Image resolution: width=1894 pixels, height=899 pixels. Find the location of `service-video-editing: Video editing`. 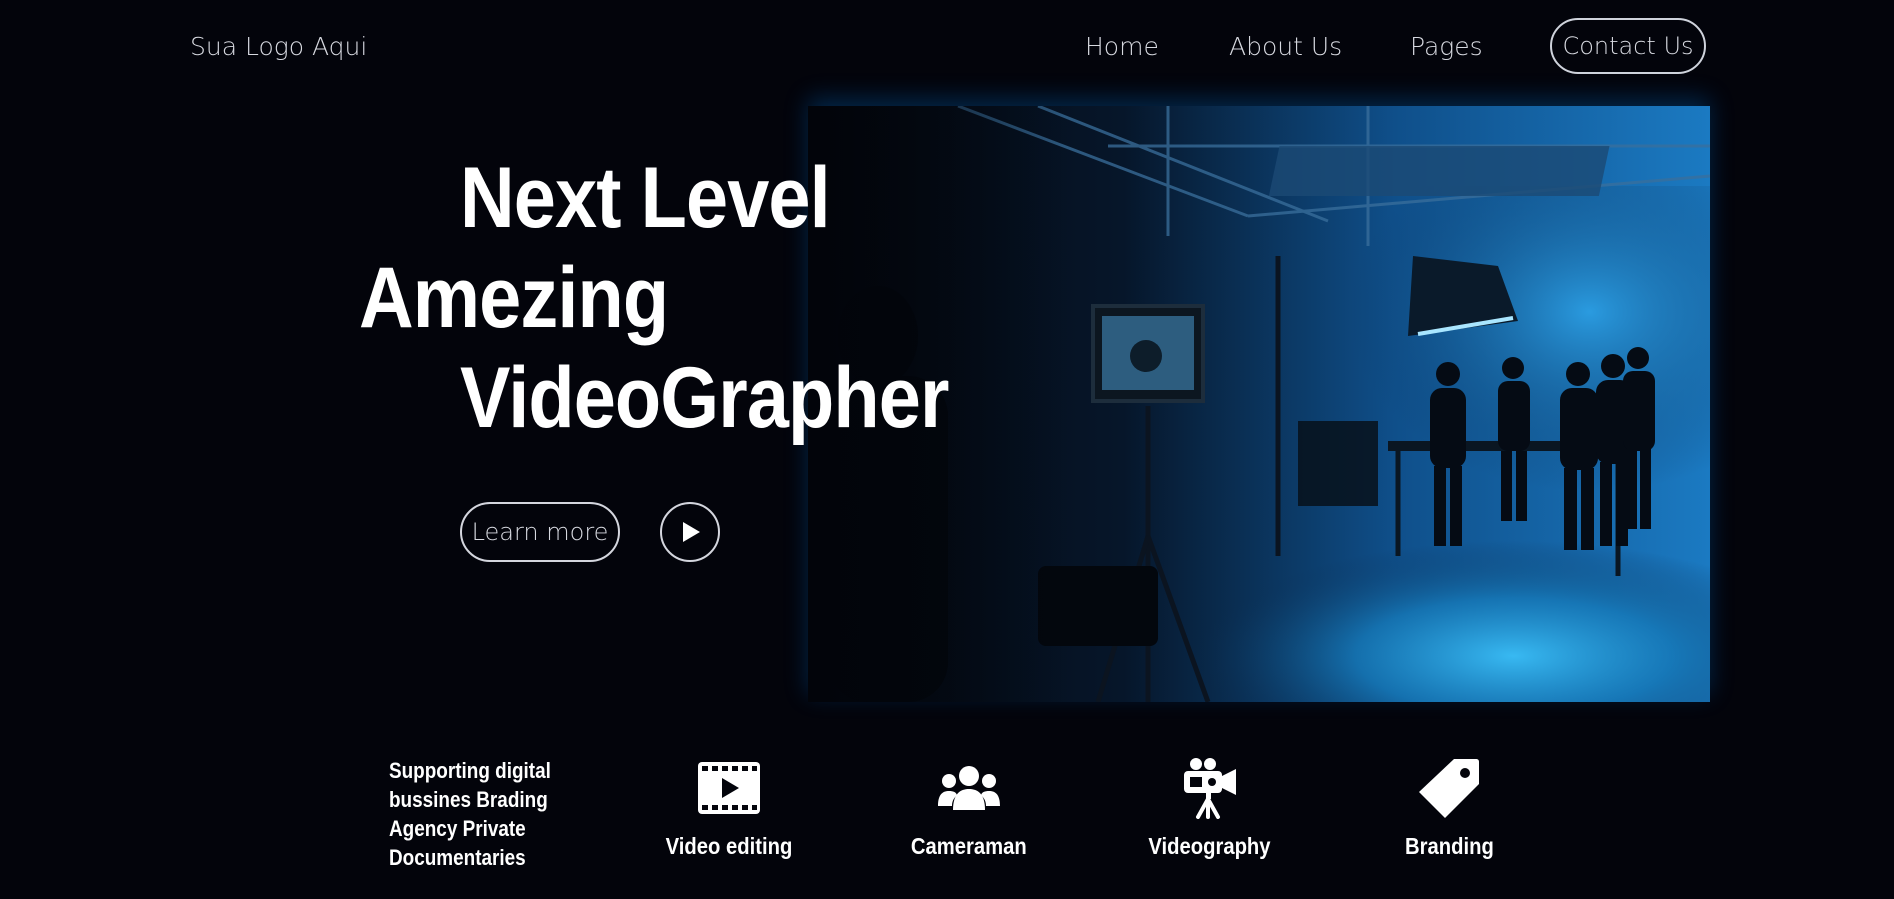

service-video-editing: Video editing is located at coordinates (729, 809).